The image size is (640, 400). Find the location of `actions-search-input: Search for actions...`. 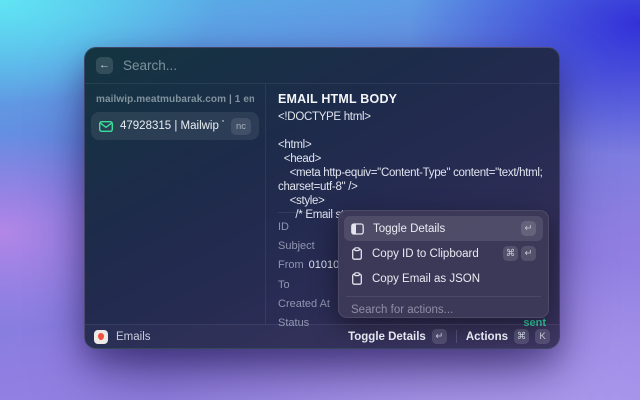

actions-search-input: Search for actions... is located at coordinates (443, 310).